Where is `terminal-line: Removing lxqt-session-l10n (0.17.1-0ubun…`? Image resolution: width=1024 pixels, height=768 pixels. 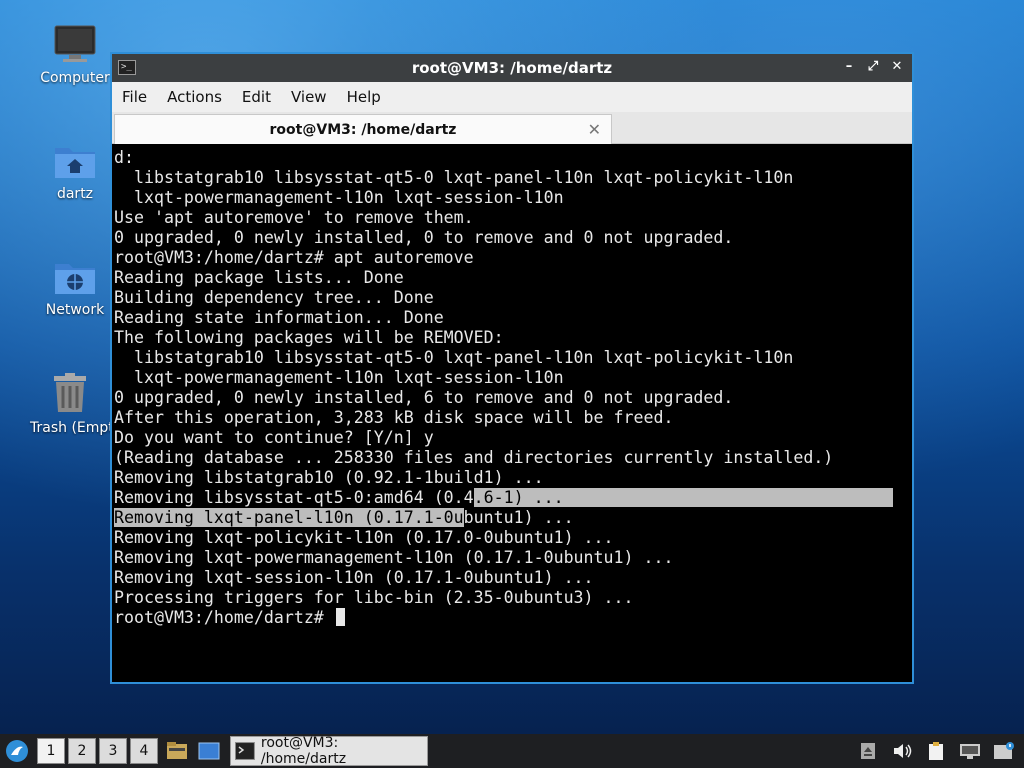
terminal-line: Removing lxqt-session-l10n (0.17.1-0ubun… is located at coordinates (354, 577).